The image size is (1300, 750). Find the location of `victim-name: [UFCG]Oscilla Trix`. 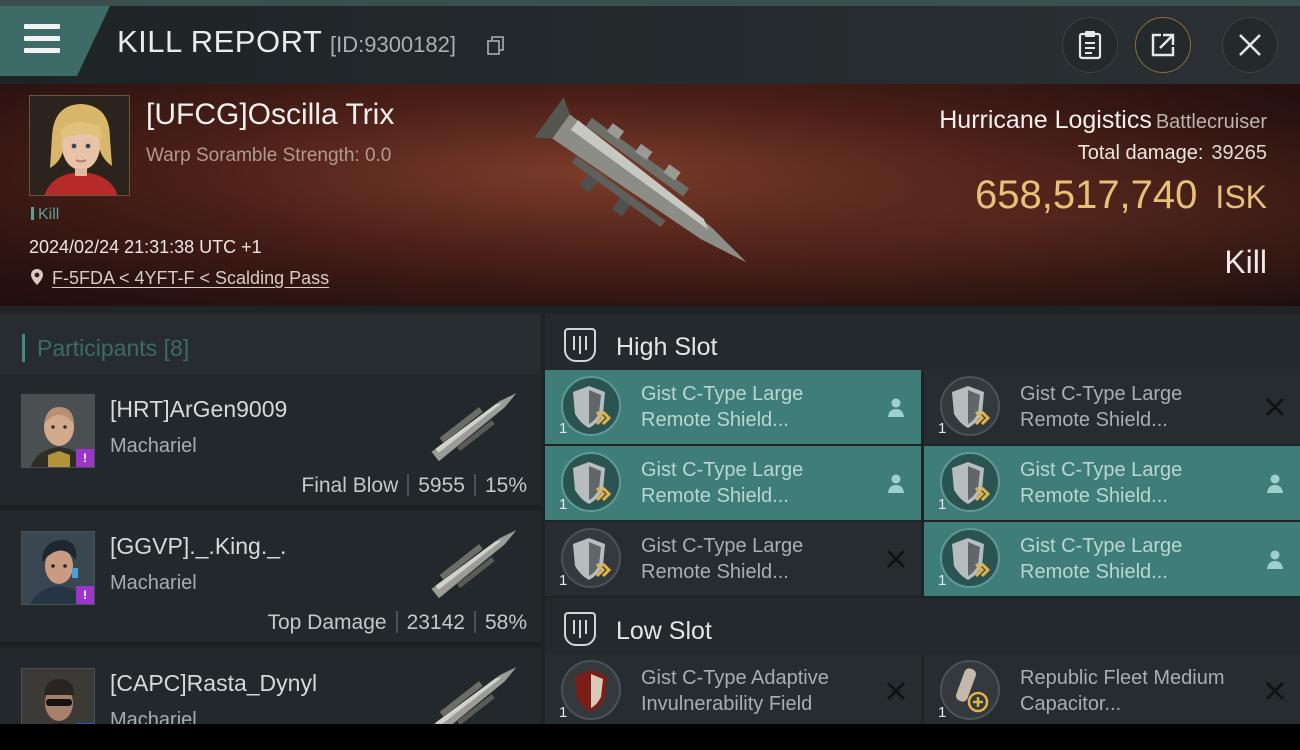

victim-name: [UFCG]Oscilla Trix is located at coordinates (270, 115).